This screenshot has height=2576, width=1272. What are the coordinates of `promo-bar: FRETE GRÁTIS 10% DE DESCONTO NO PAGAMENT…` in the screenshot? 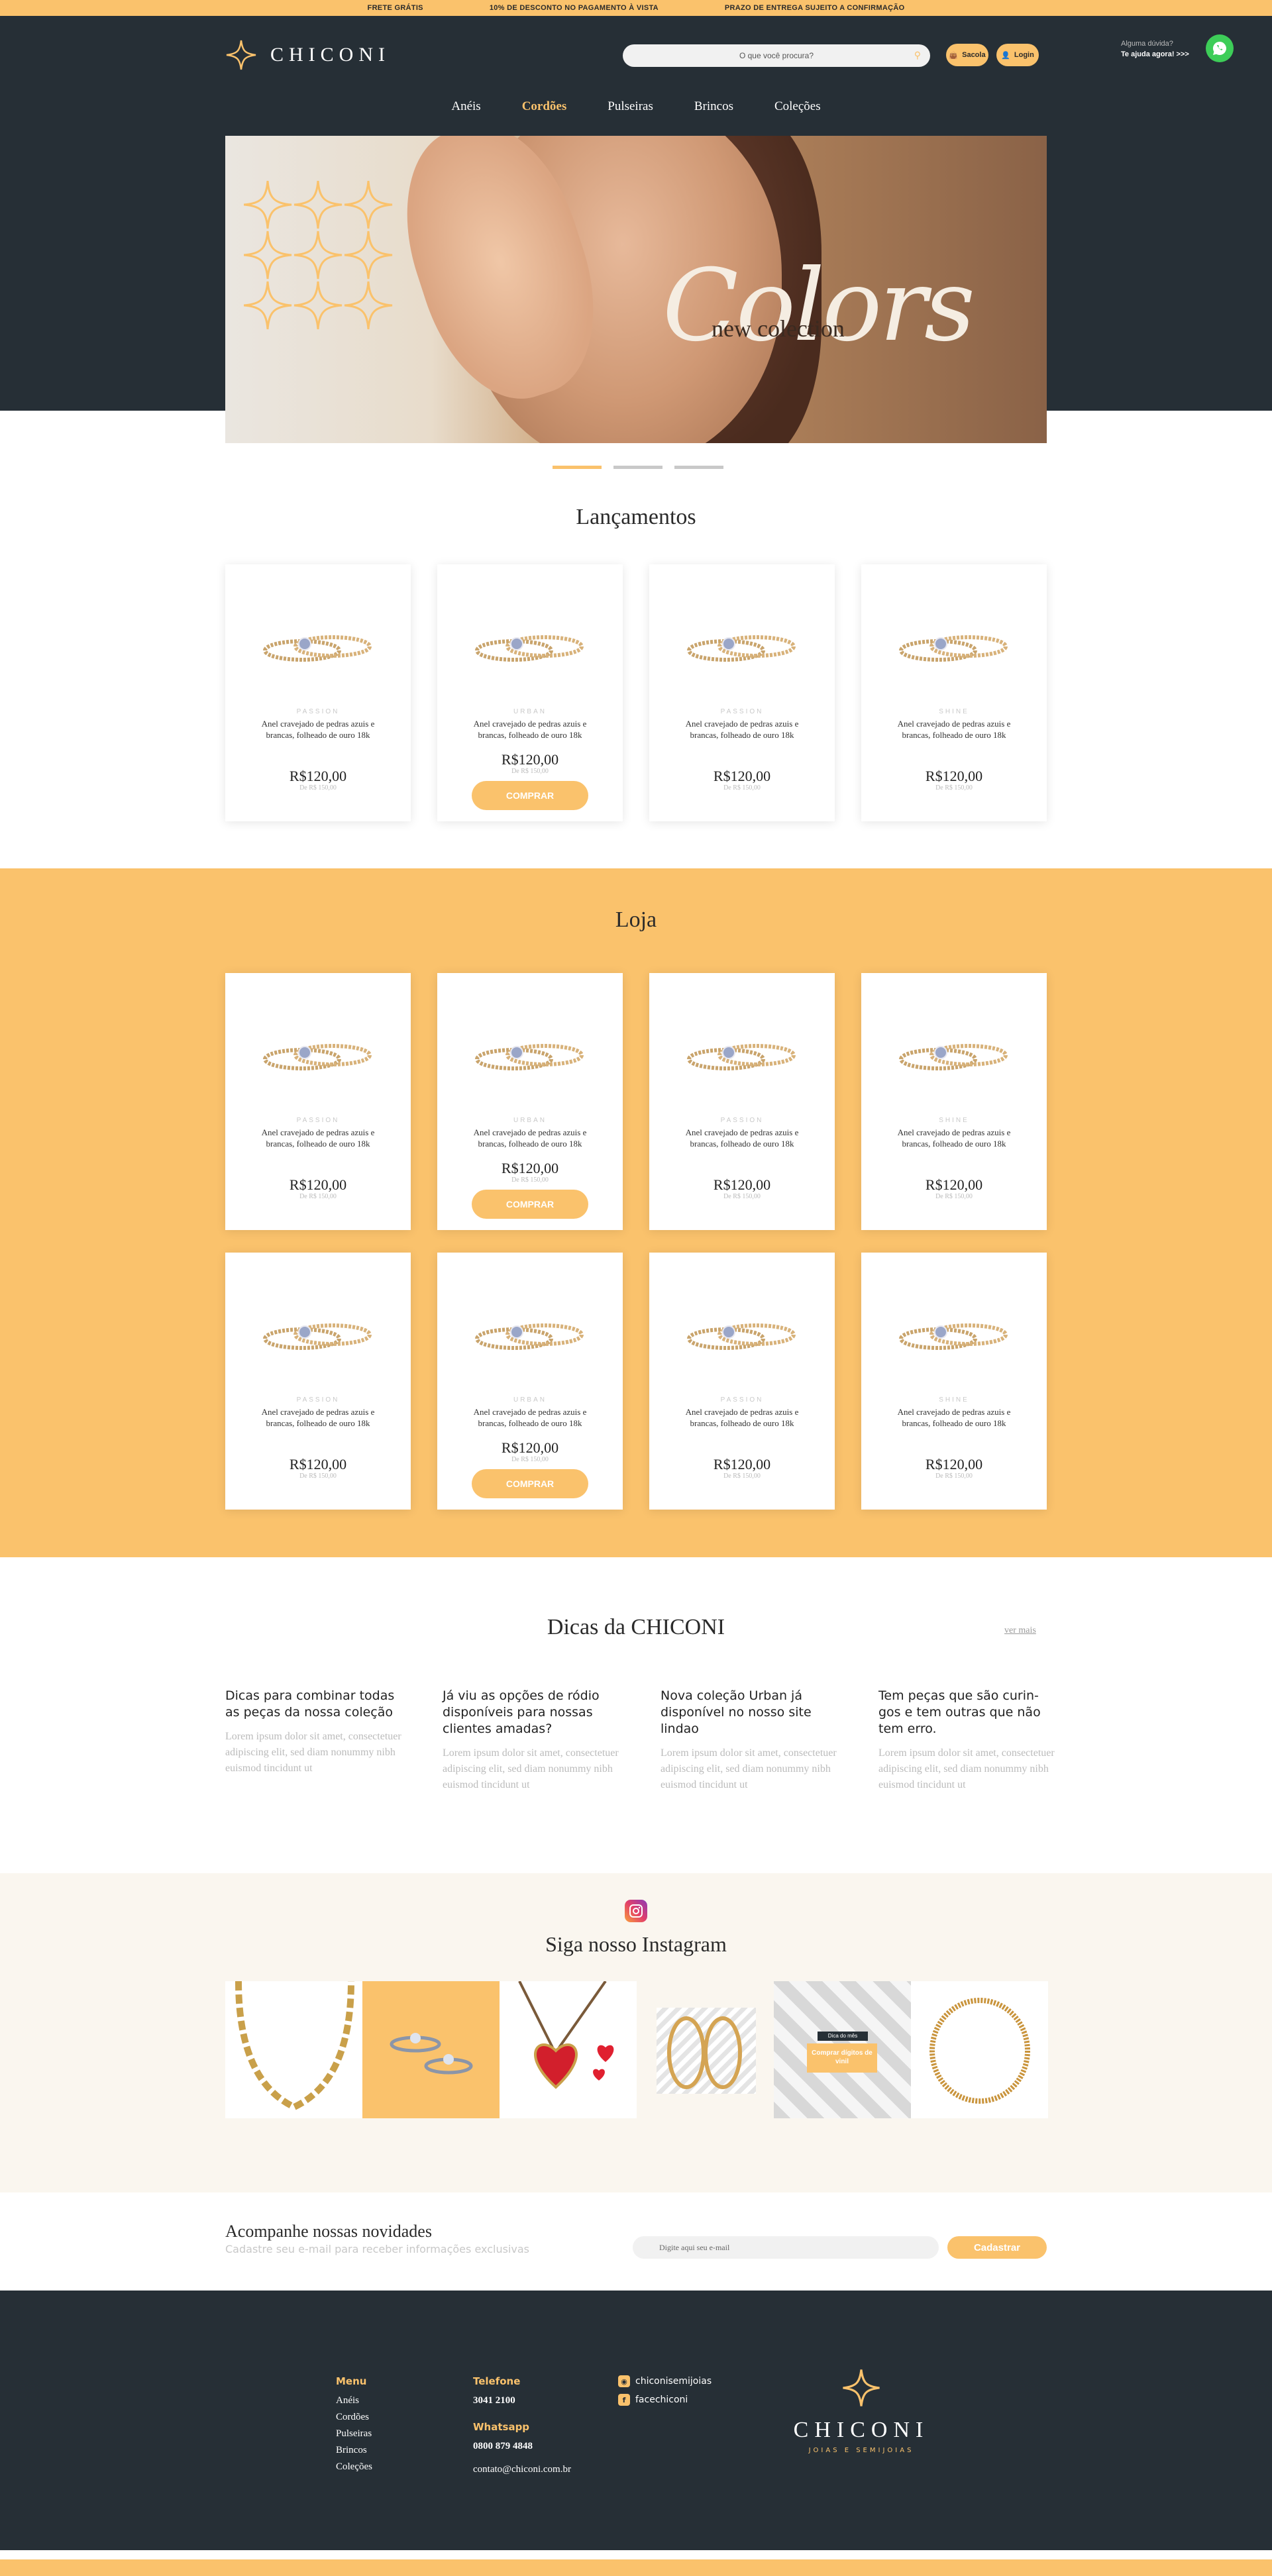 It's located at (636, 8).